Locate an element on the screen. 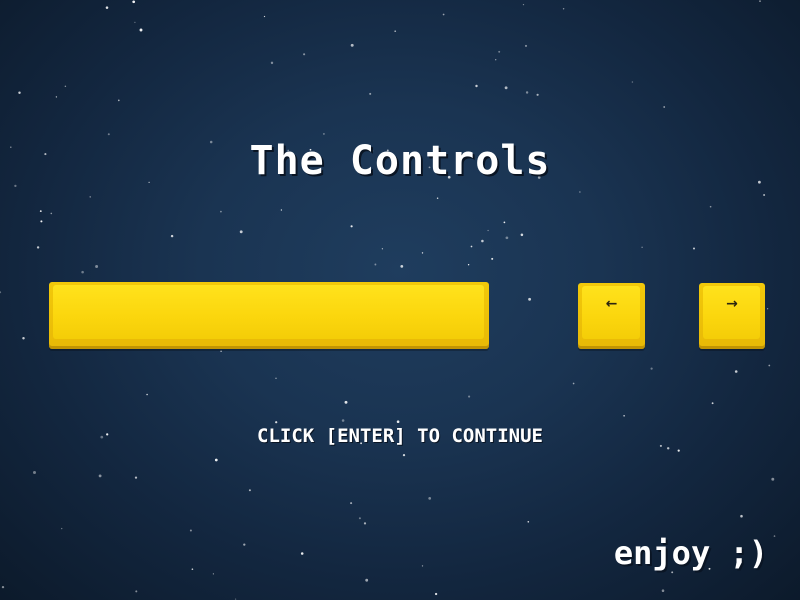  spacebar-key is located at coordinates (269, 315).